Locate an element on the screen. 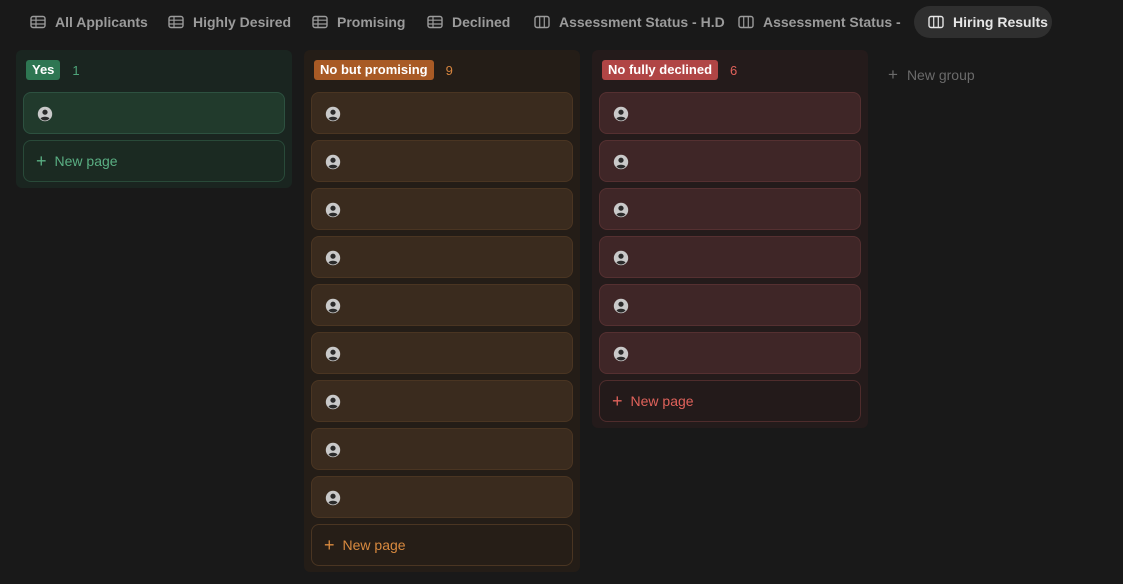 The width and height of the screenshot is (1123, 584). group-label-badge: Yes is located at coordinates (43, 70).